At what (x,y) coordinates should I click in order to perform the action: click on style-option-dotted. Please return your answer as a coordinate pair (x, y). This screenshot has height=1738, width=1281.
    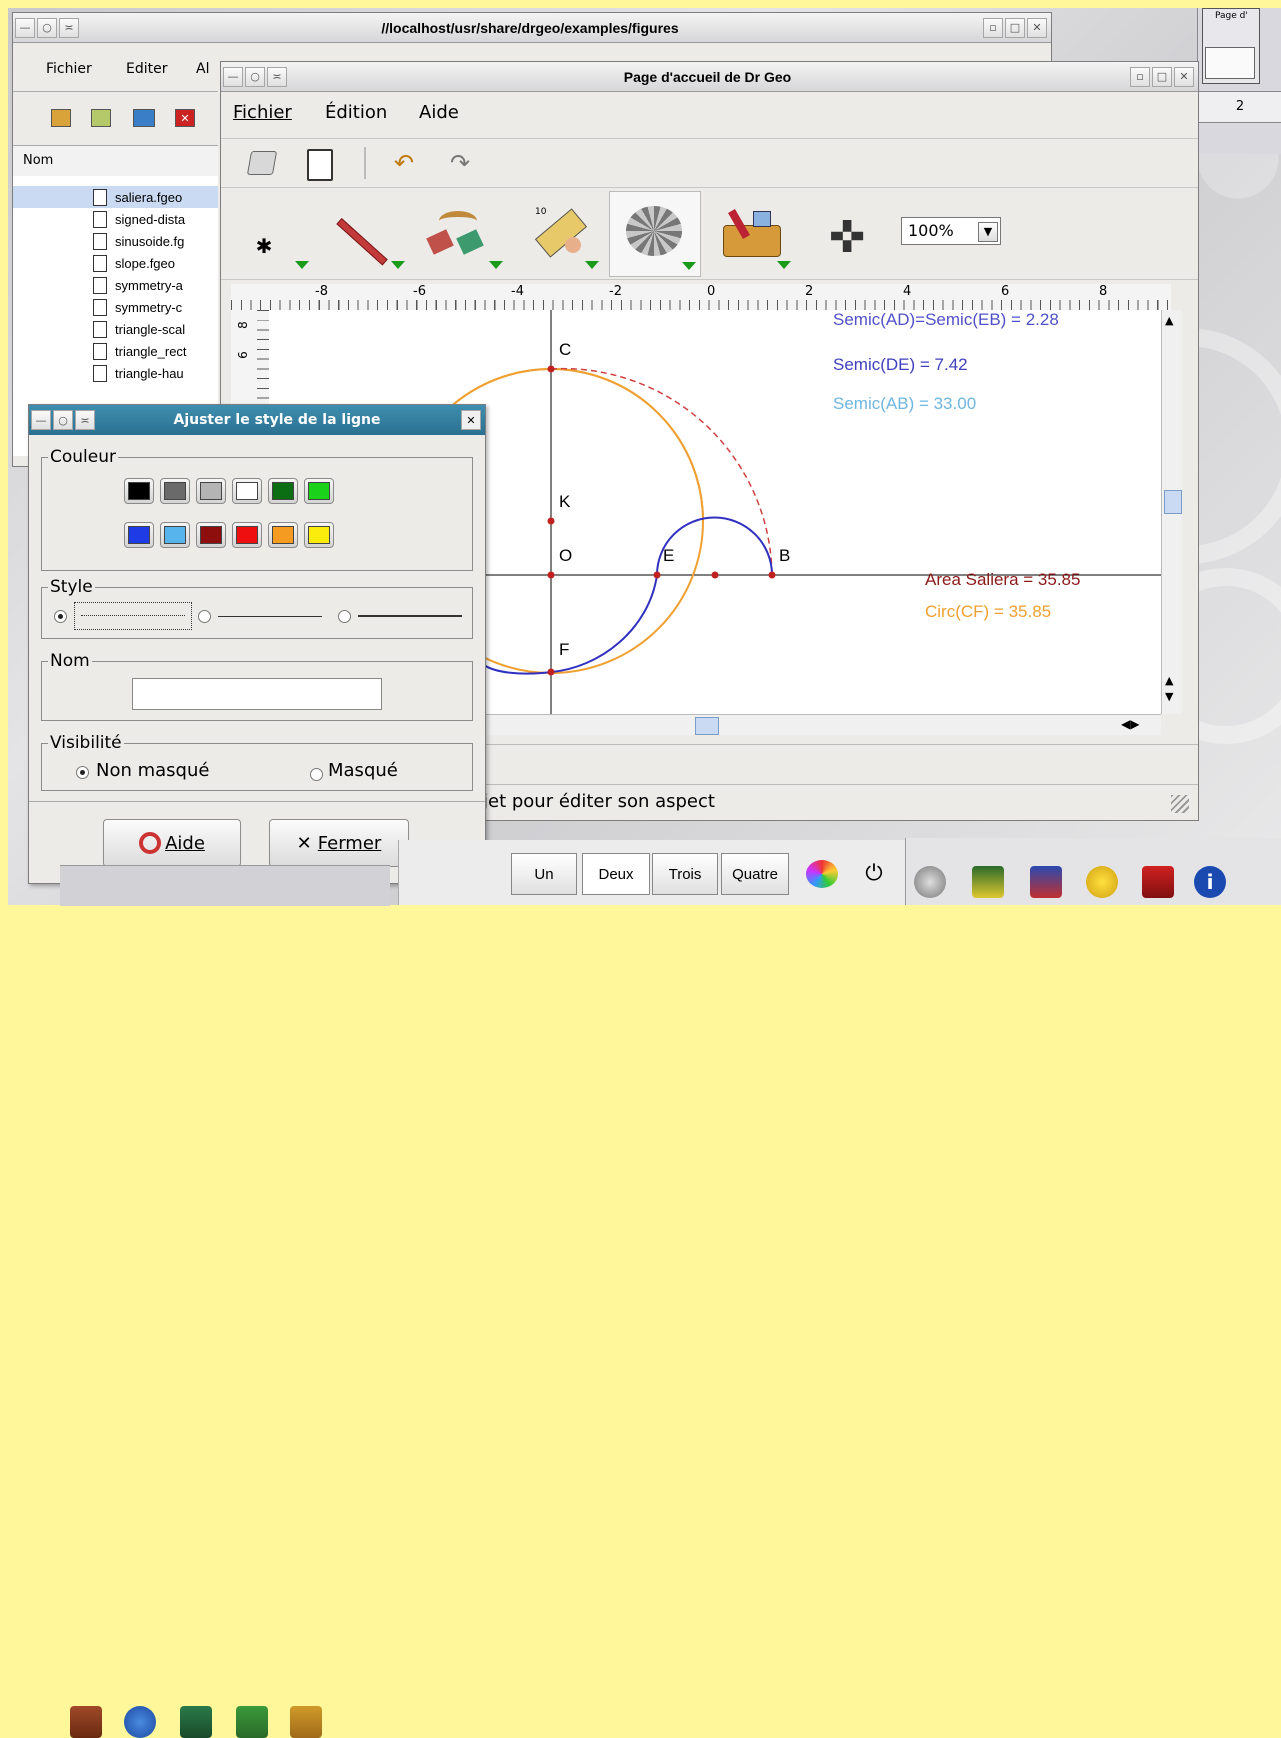
    Looking at the image, I should click on (133, 616).